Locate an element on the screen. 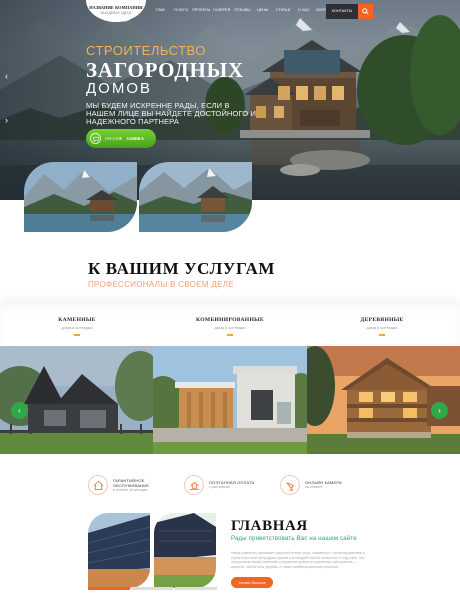 The width and height of the screenshot is (460, 600). nav-item-reviews: ОТЗЫВЫ is located at coordinates (242, 10).